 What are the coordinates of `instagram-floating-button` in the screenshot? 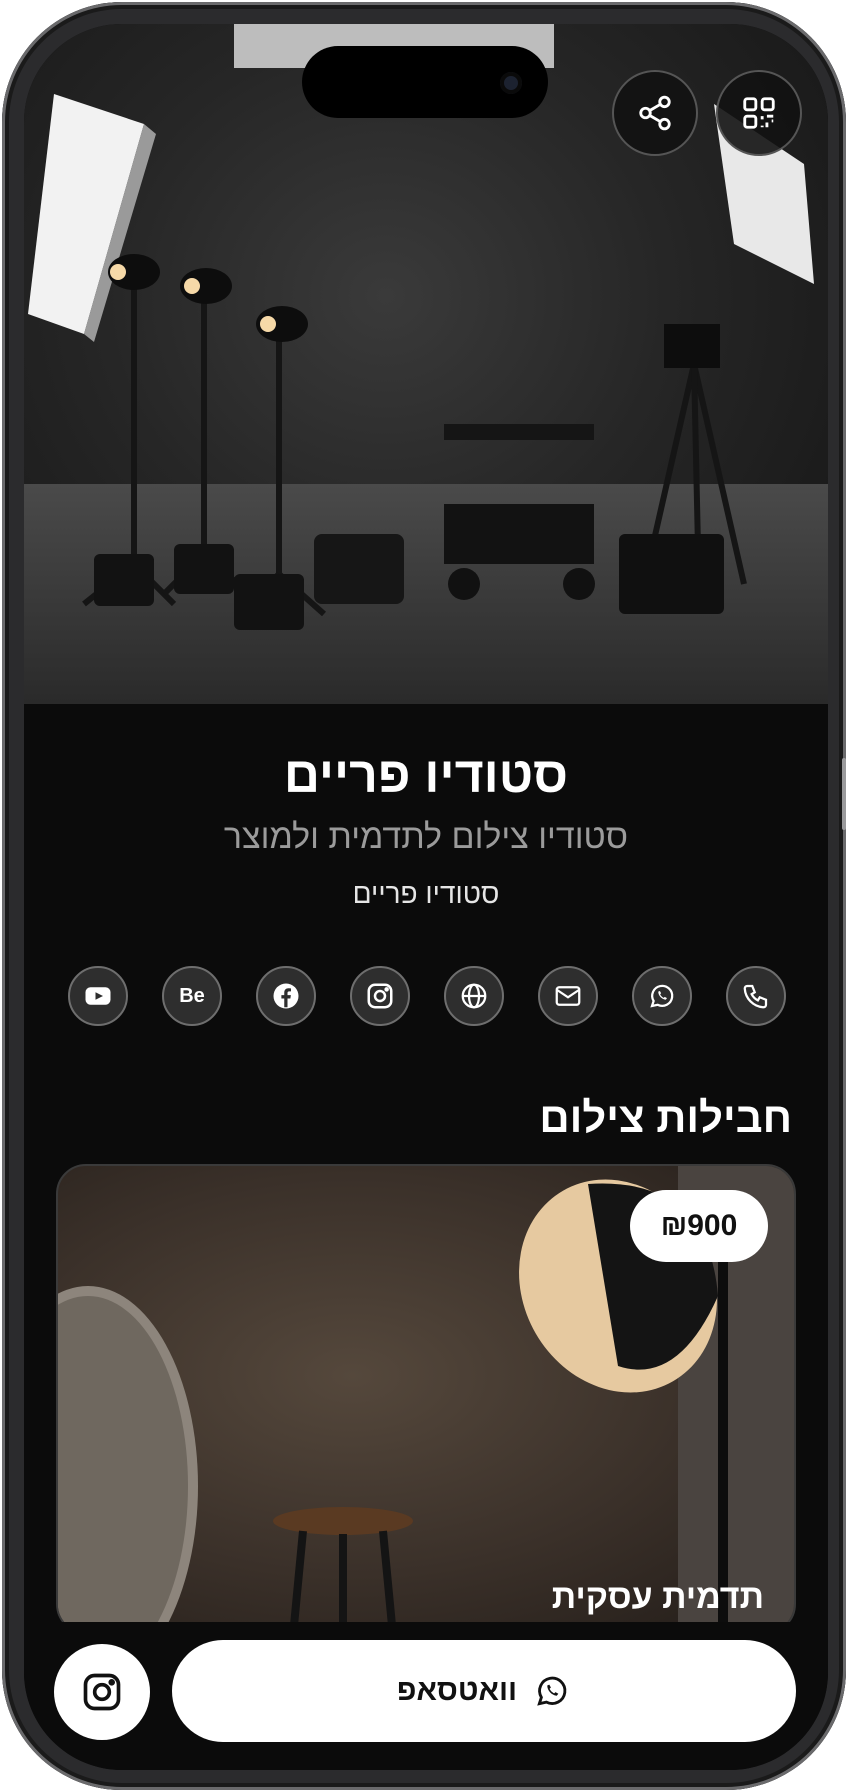 It's located at (102, 1692).